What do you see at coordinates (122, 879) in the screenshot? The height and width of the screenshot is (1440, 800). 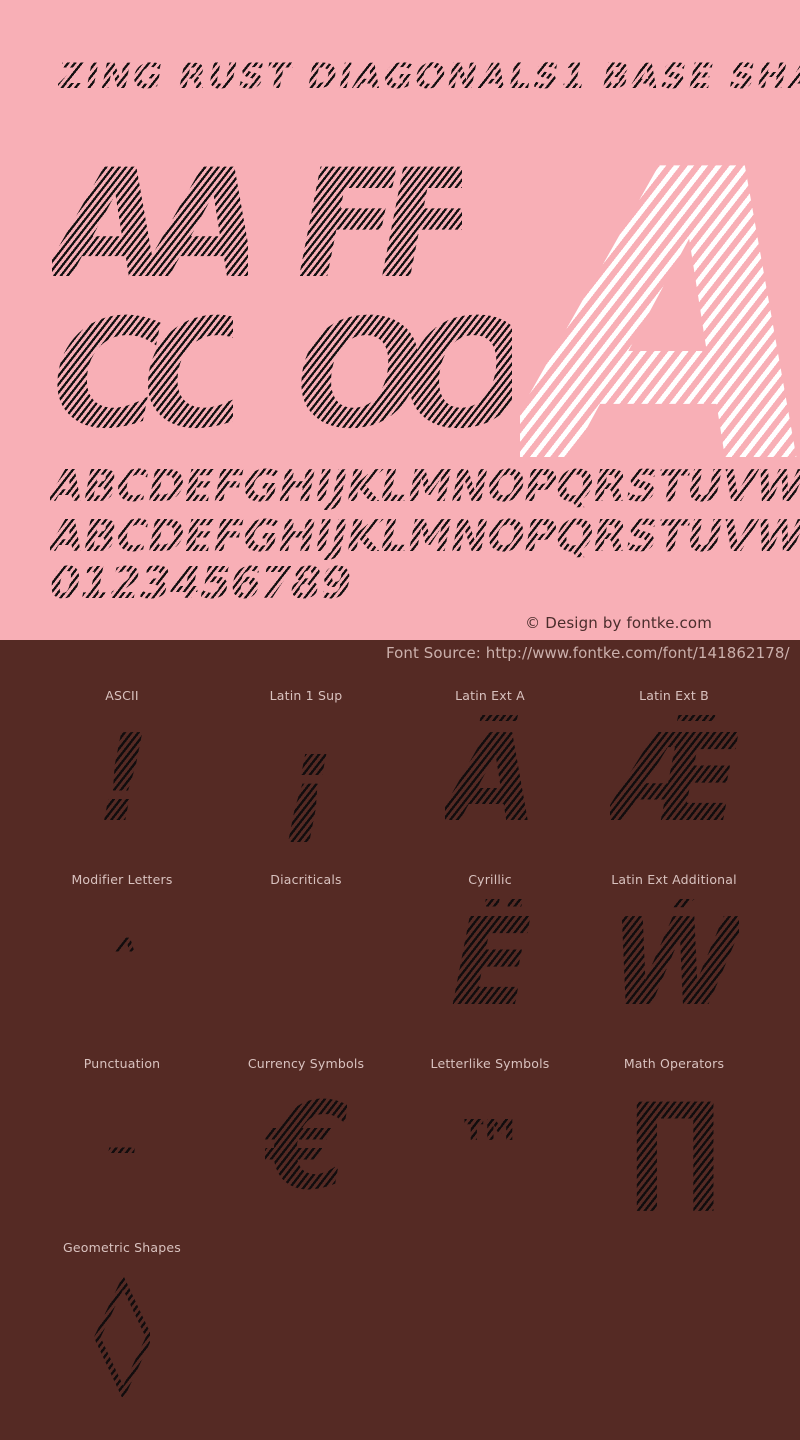 I see `unicode-block-label: Modifier Letters` at bounding box center [122, 879].